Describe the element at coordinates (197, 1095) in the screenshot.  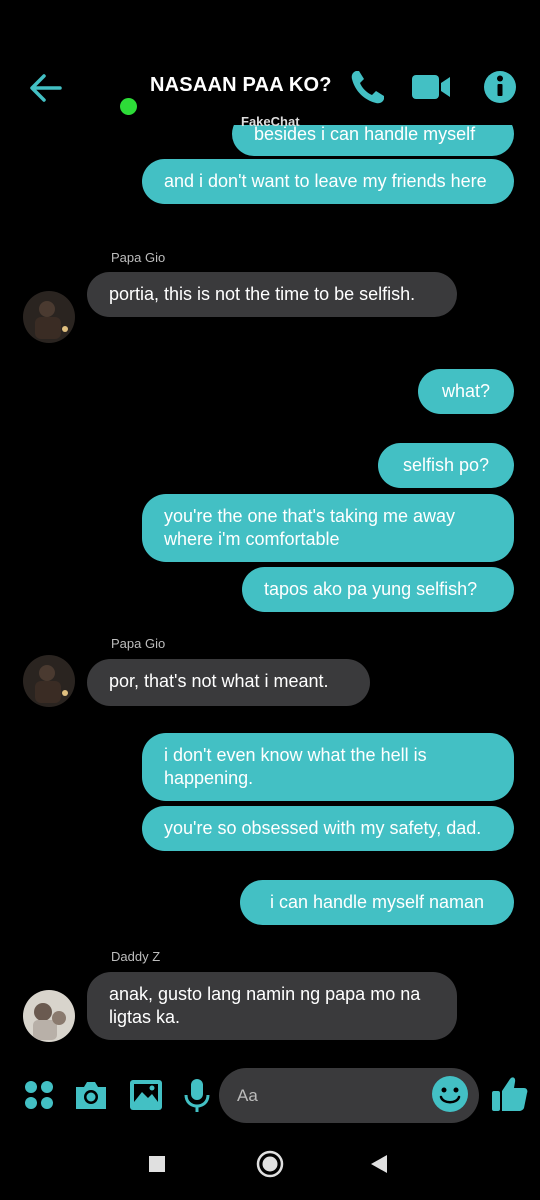
I see `microphone-icon` at that location.